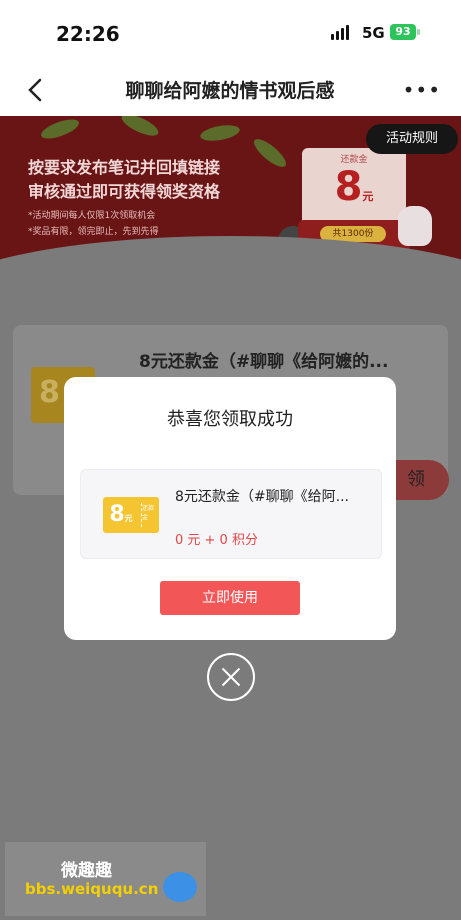 The image size is (461, 920). What do you see at coordinates (92, 889) in the screenshot?
I see `watermark-url: bbs.weiququ.cn` at bounding box center [92, 889].